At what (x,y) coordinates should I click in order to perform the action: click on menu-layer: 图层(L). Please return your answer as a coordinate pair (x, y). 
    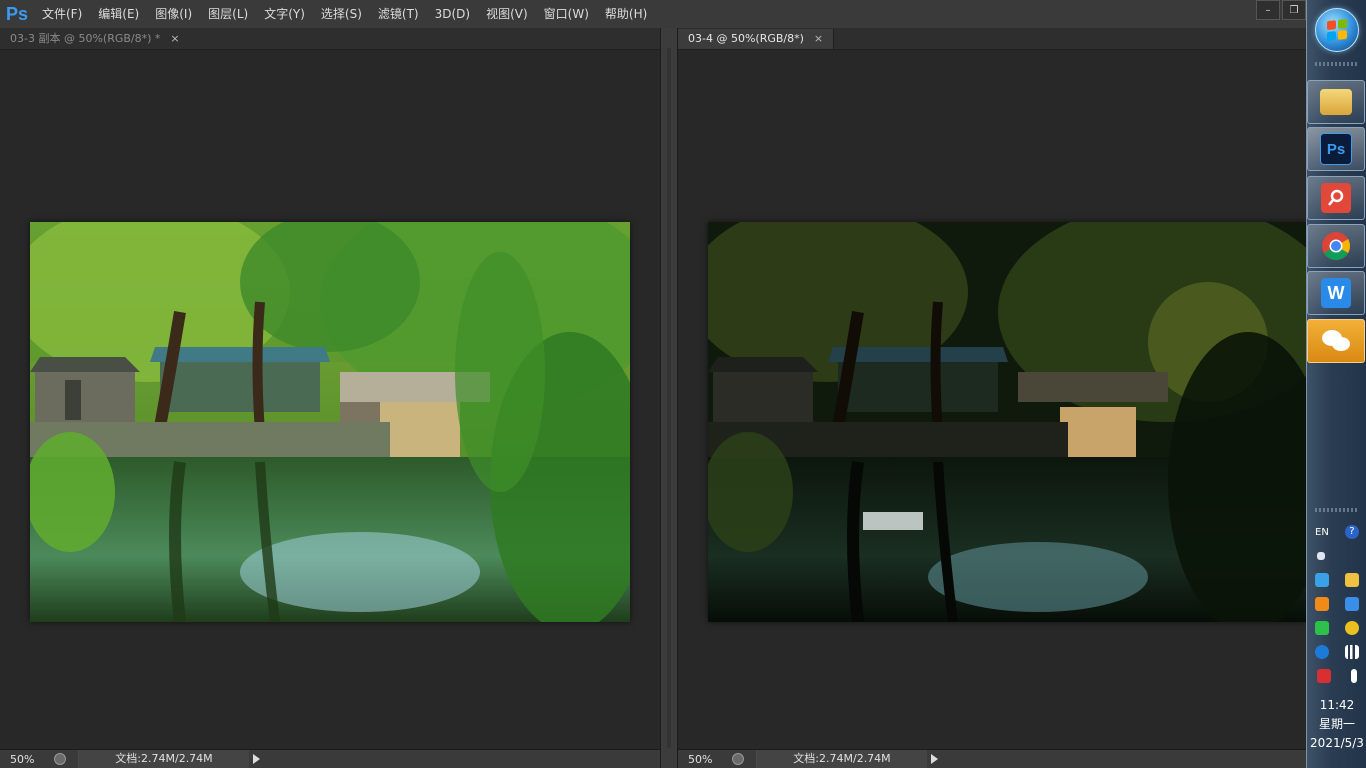
    Looking at the image, I should click on (228, 14).